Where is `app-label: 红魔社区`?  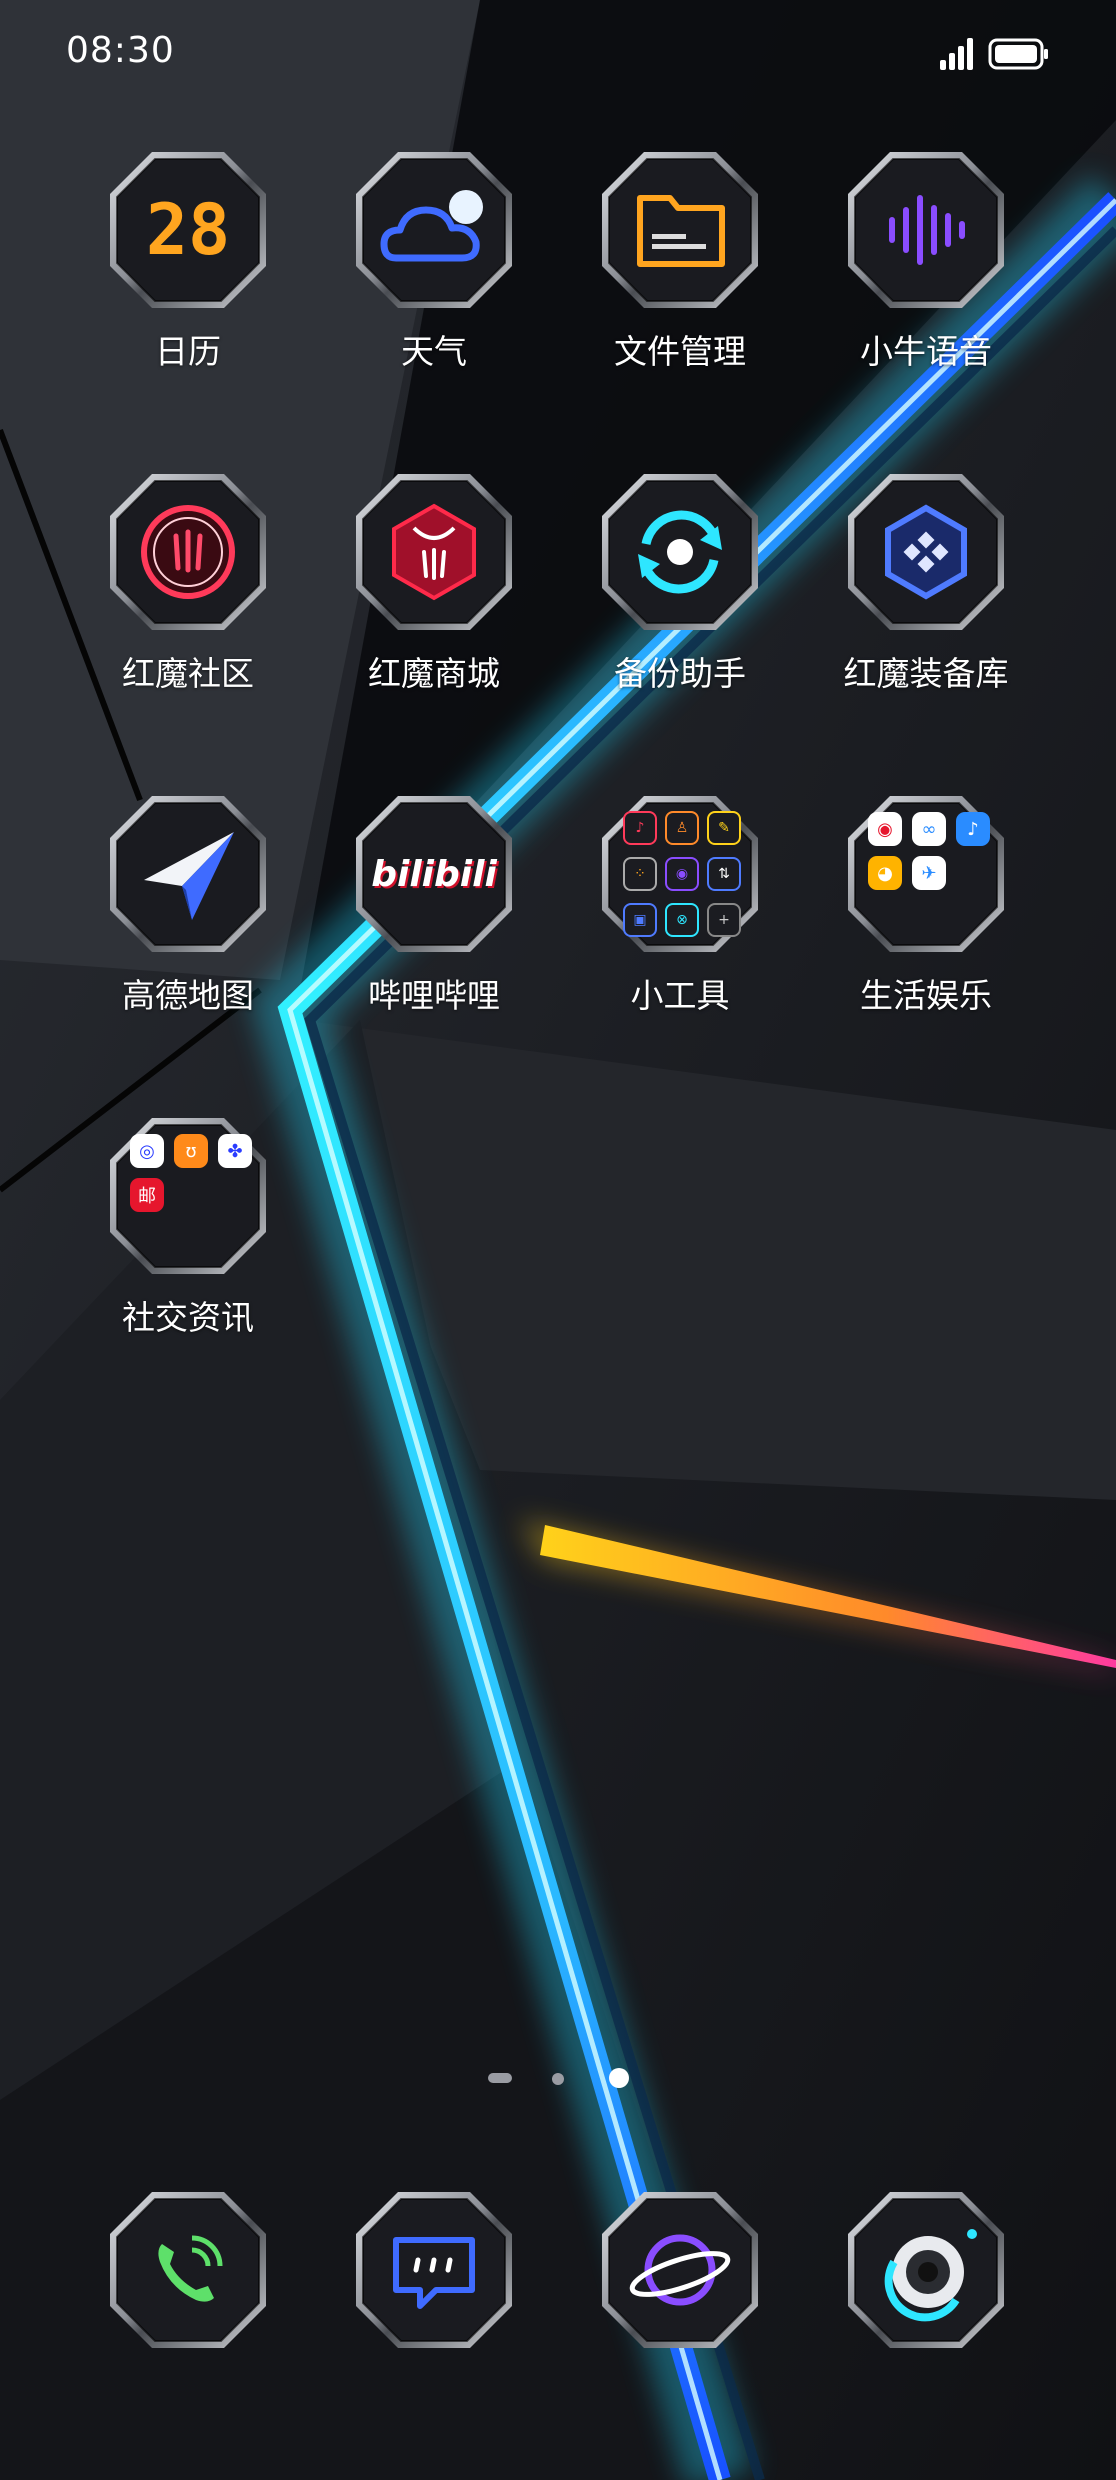
app-label: 红魔社区 is located at coordinates (188, 673).